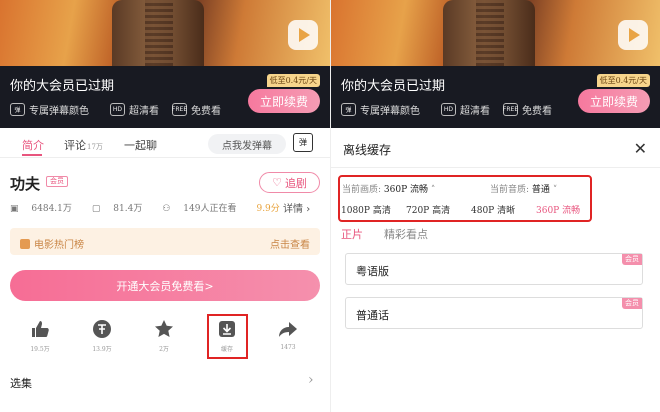 Image resolution: width=660 pixels, height=412 pixels. I want to click on video-stats: ▣ 6484.1万 ▢ 81.4万 ⚇ 149人正在看 9.9分, so click(150, 207).